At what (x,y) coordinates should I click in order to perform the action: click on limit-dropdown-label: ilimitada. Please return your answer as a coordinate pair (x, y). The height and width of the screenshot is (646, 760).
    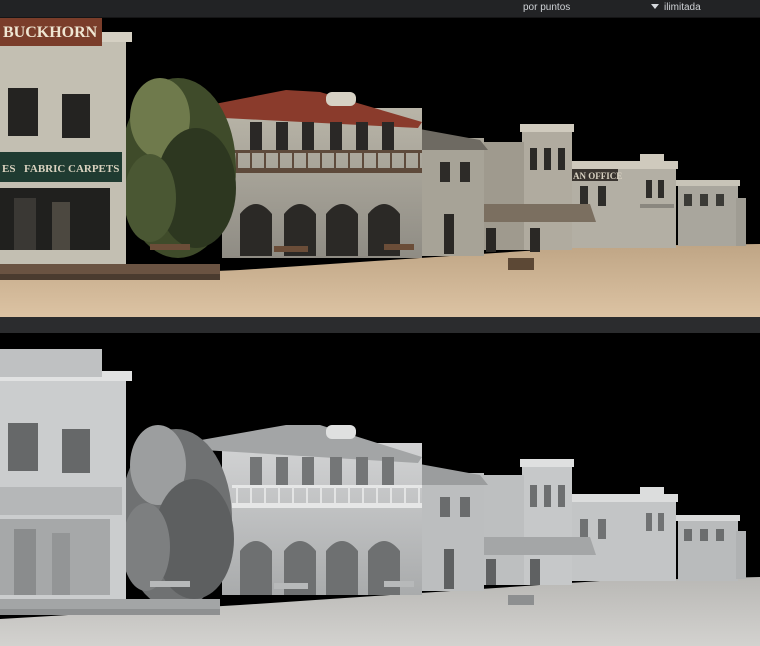
    Looking at the image, I should click on (682, 7).